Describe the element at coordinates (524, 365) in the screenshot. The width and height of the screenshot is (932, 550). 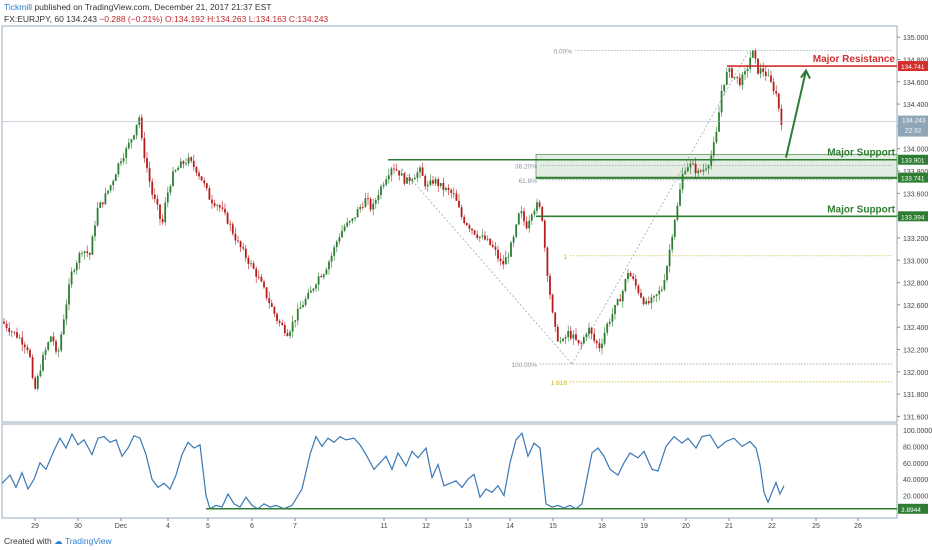
I see `fib-label: 100.00%` at that location.